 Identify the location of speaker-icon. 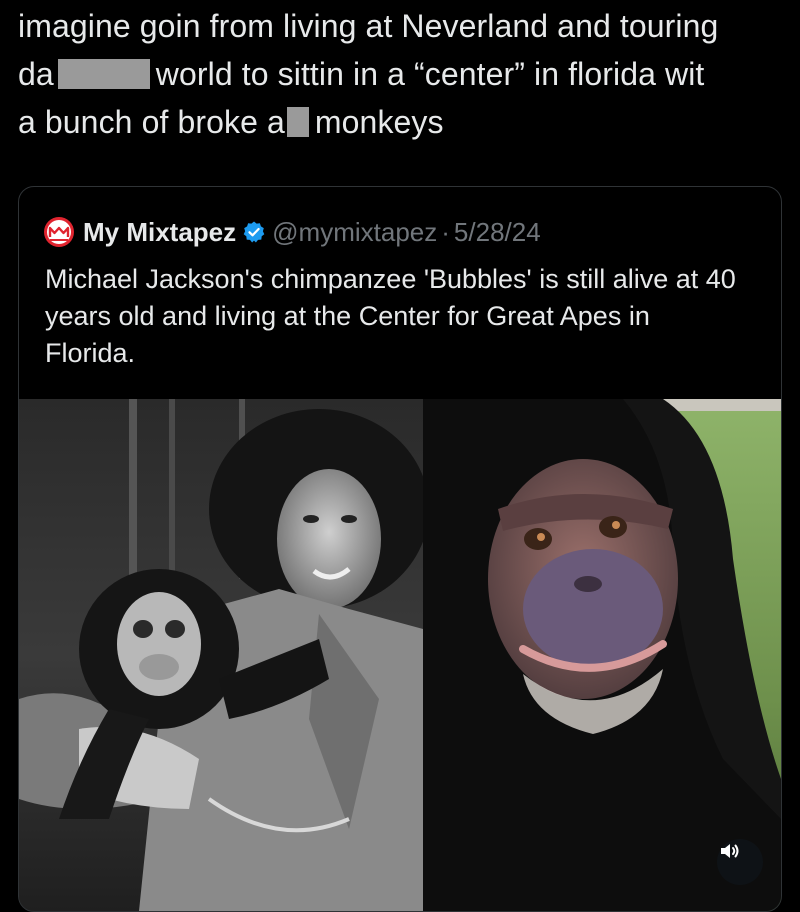
(730, 851).